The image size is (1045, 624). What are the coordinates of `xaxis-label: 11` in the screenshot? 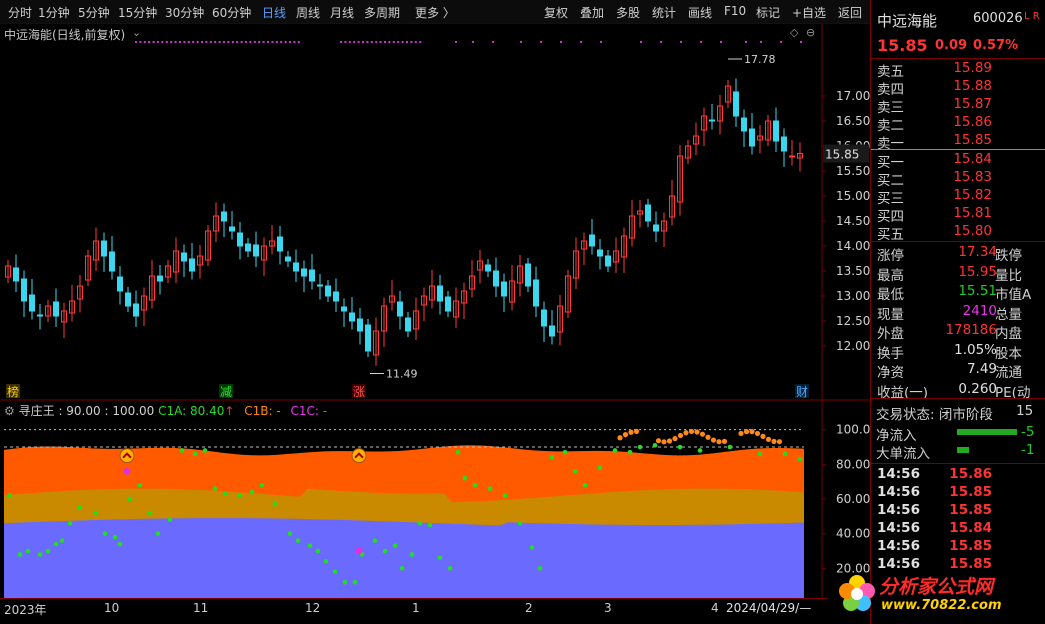 It's located at (201, 608).